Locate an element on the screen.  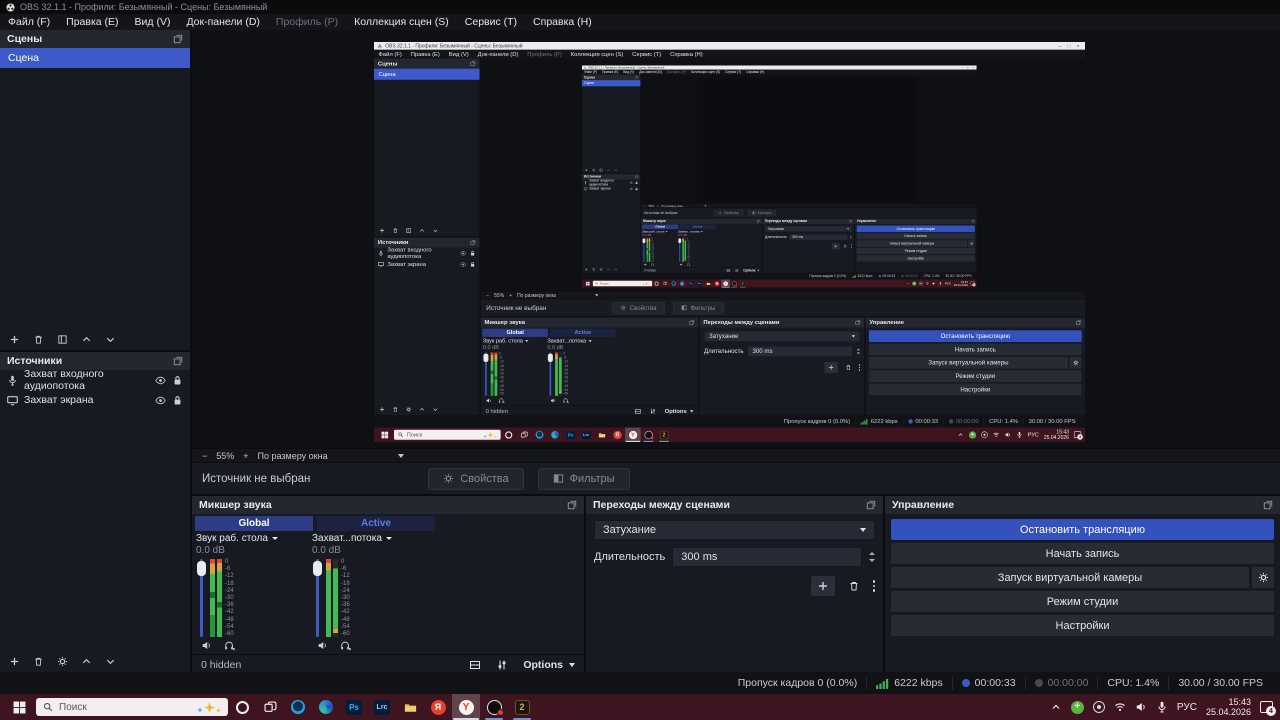
tray-expand-icon is located at coordinates (1056, 707).